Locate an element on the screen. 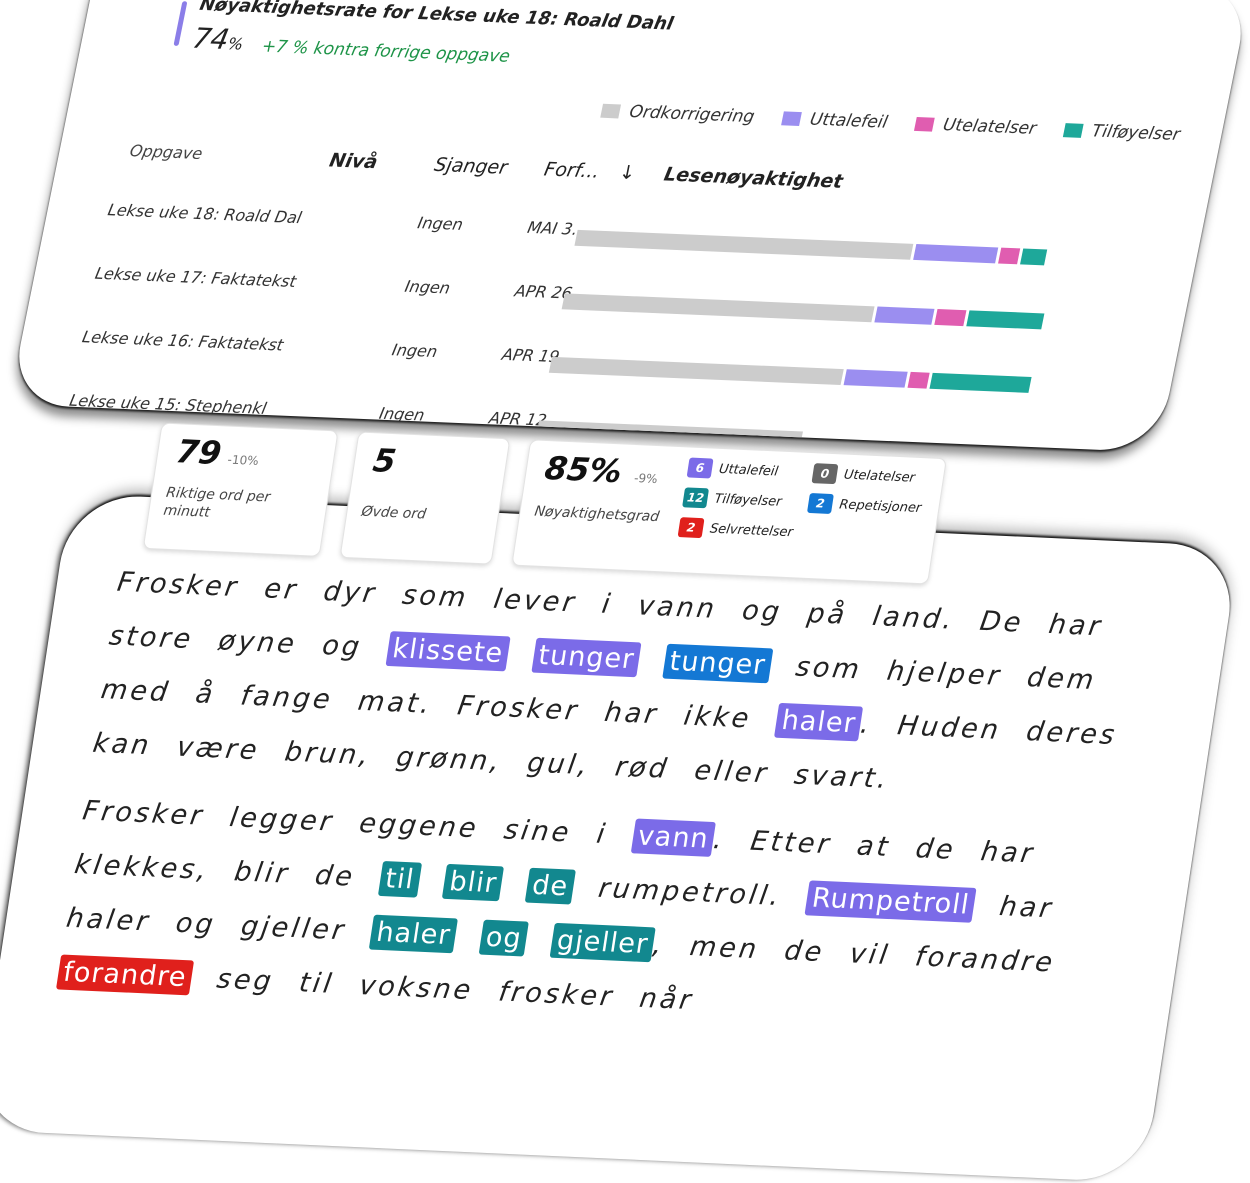 Image resolution: width=1250 pixels, height=1183 pixels. task-name: Lekse uke 16: Faktatekst is located at coordinates (183, 340).